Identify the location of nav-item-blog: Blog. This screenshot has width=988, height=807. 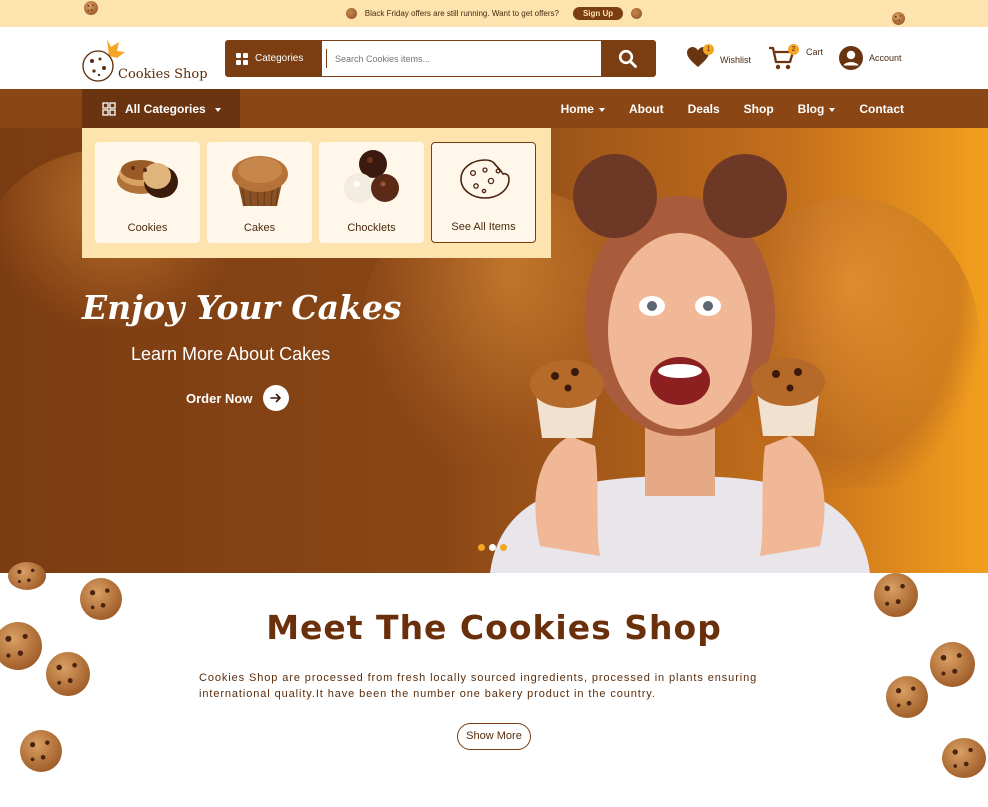
(817, 109).